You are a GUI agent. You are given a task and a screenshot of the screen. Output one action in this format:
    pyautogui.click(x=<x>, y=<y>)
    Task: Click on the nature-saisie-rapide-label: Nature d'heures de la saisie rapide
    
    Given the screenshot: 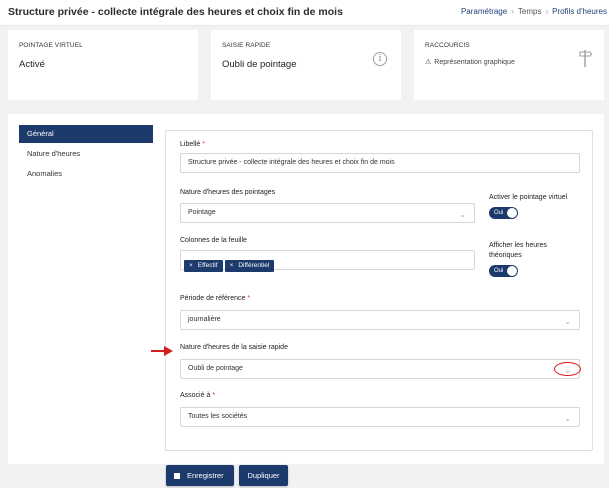 What is the action you would take?
    pyautogui.click(x=234, y=347)
    